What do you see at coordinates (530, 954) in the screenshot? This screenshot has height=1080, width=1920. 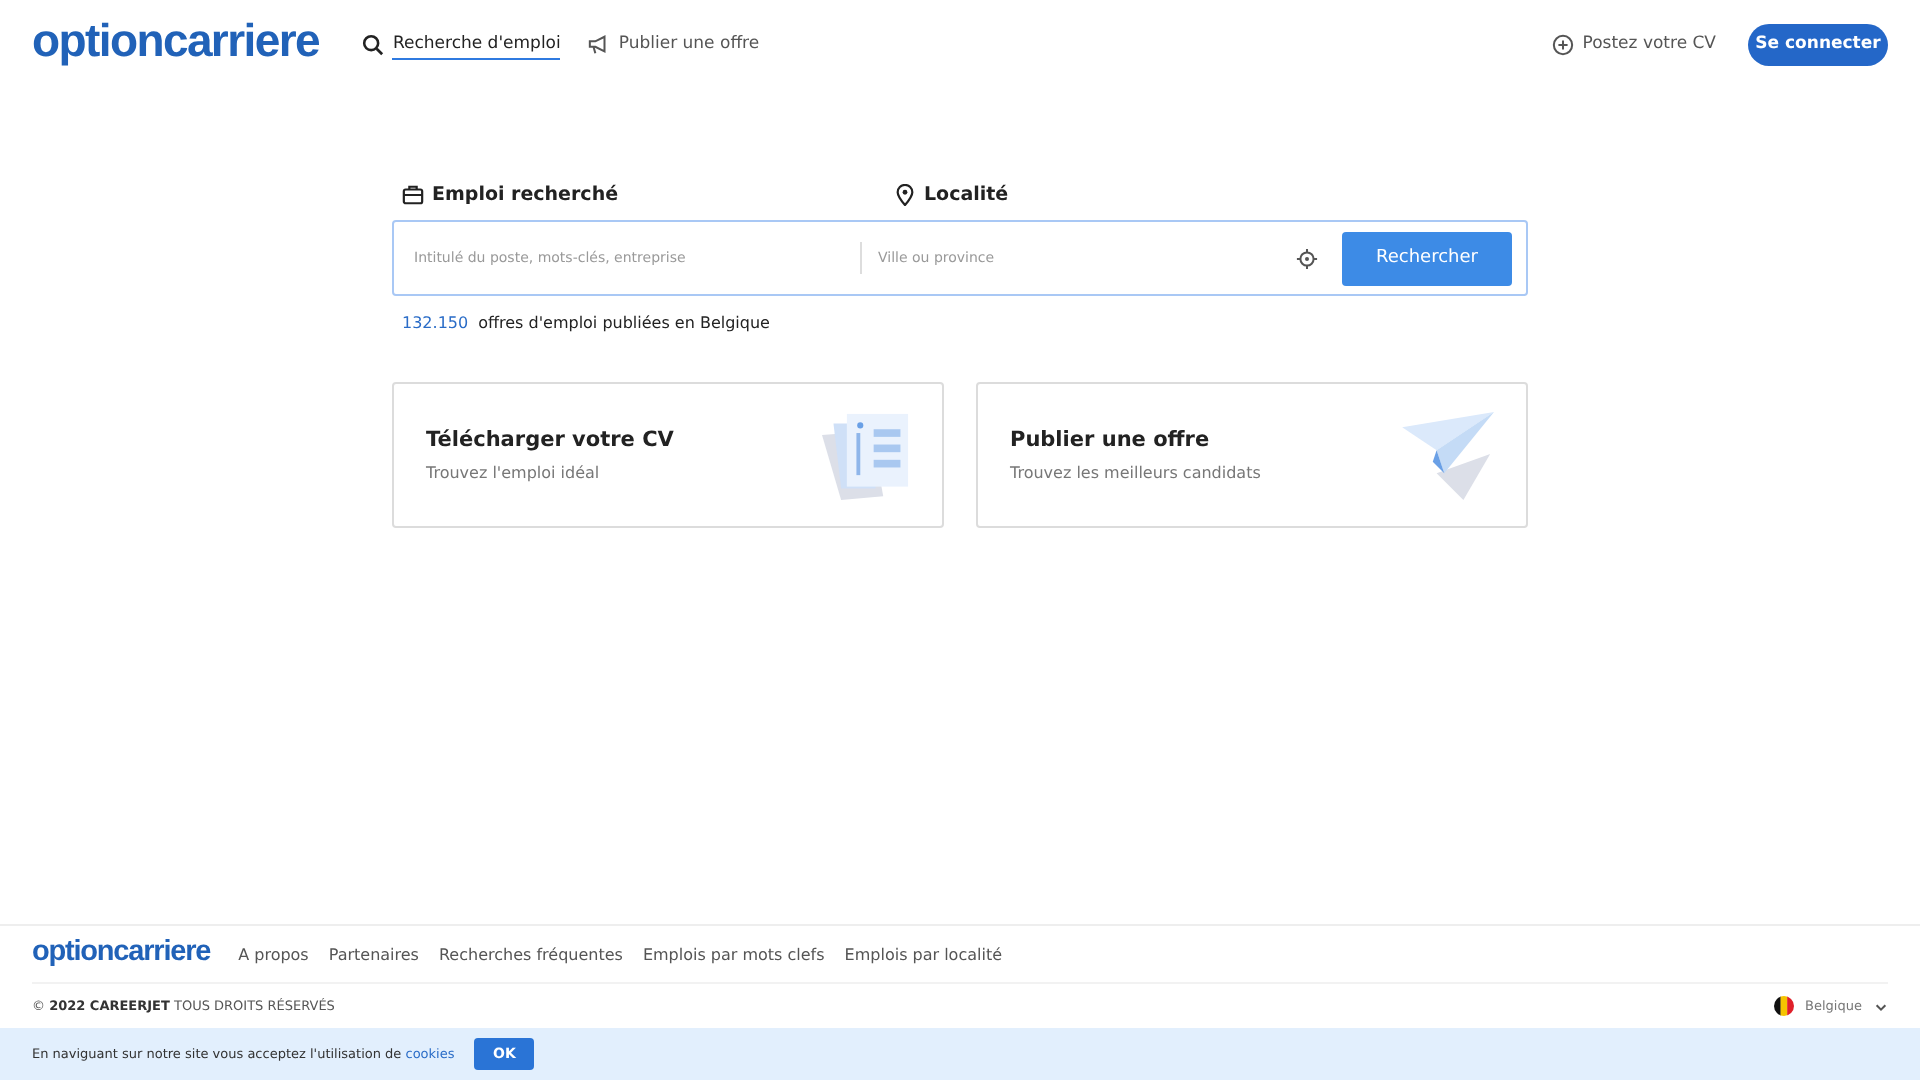 I see `footer-link: Recherches fréquentes` at bounding box center [530, 954].